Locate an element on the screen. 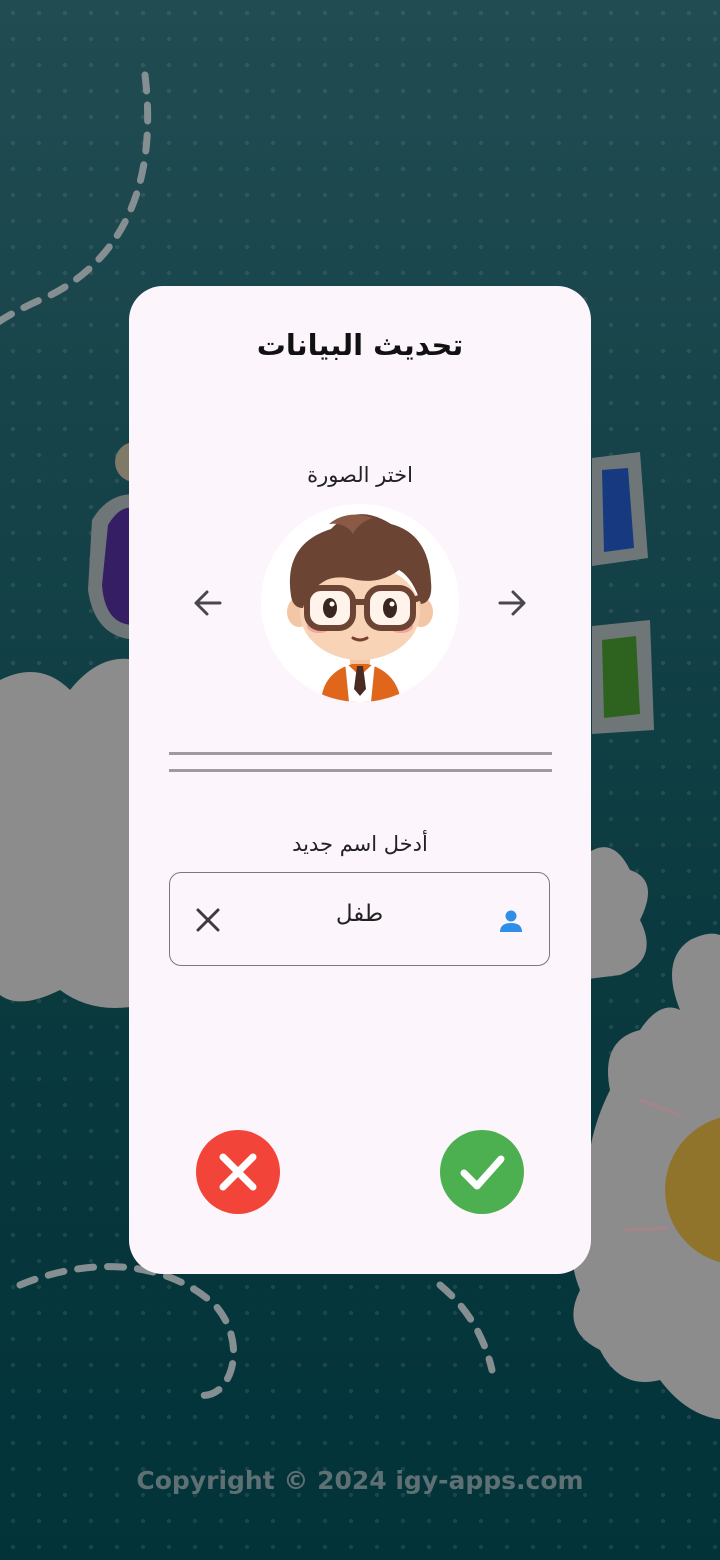  arrow-right-icon is located at coordinates (512, 603).